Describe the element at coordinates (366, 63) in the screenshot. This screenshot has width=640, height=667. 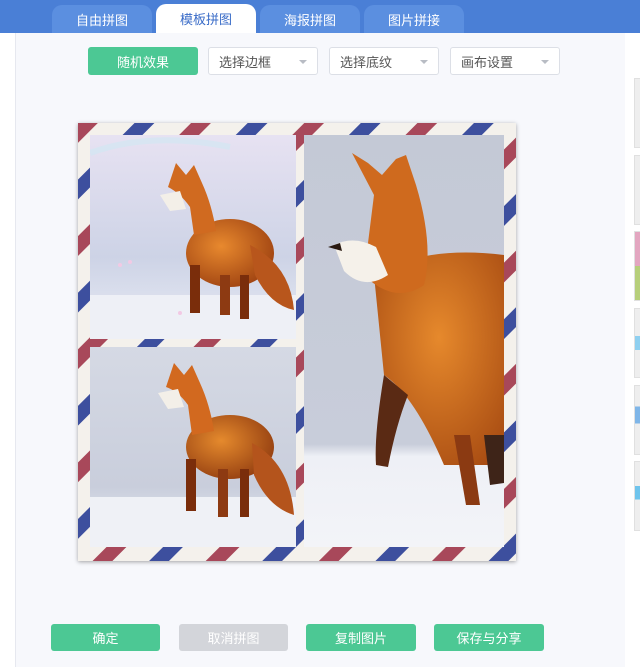
I see `texture-select-value: 选择底纹` at that location.